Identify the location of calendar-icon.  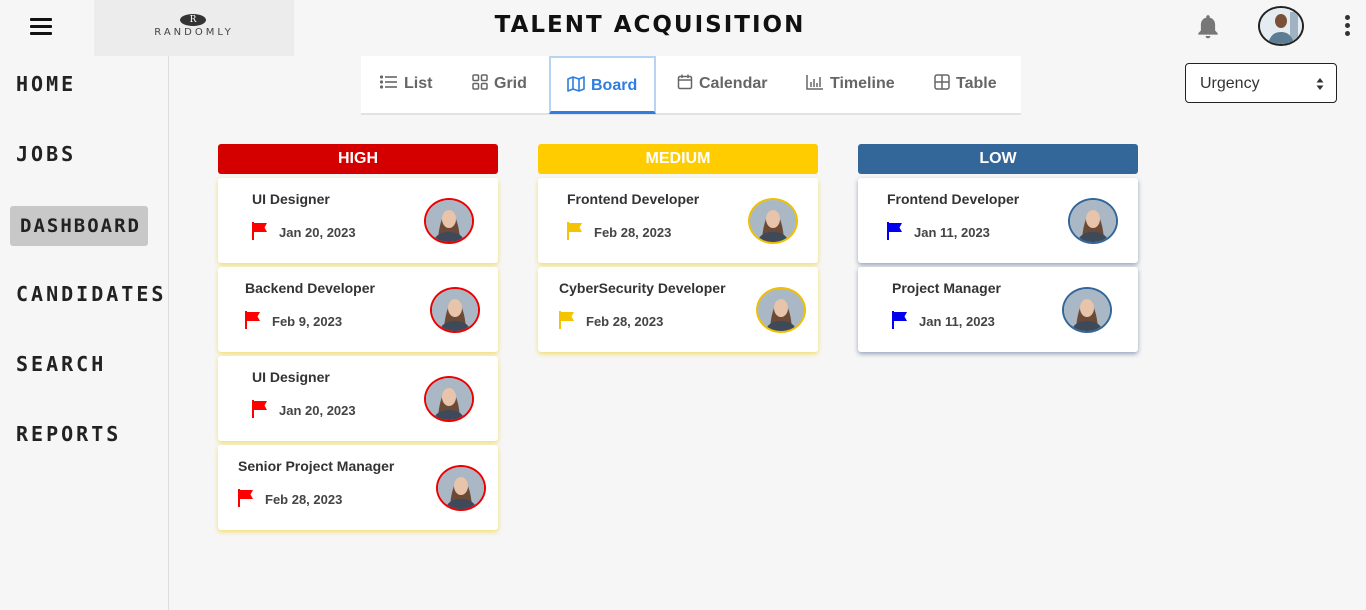
(685, 82).